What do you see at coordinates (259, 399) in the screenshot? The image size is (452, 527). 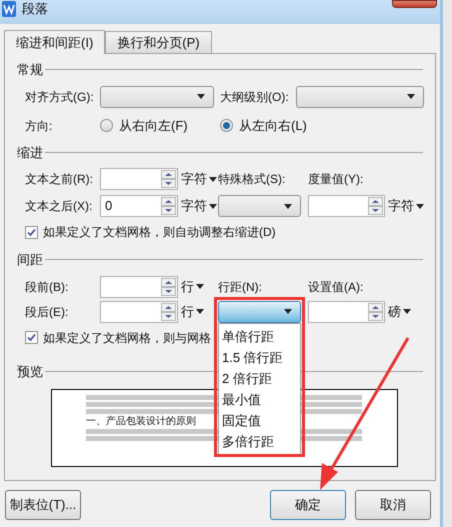 I see `dropdown-option: 最小值` at bounding box center [259, 399].